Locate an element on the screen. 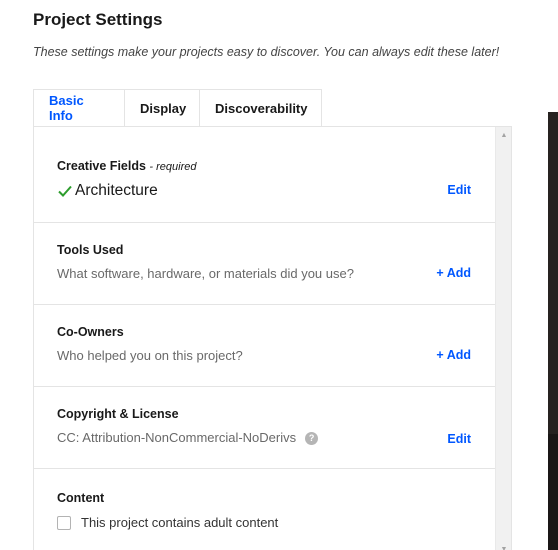 This screenshot has width=558, height=550. settings-tabs: Basic Info Display Discoverability is located at coordinates (177, 108).